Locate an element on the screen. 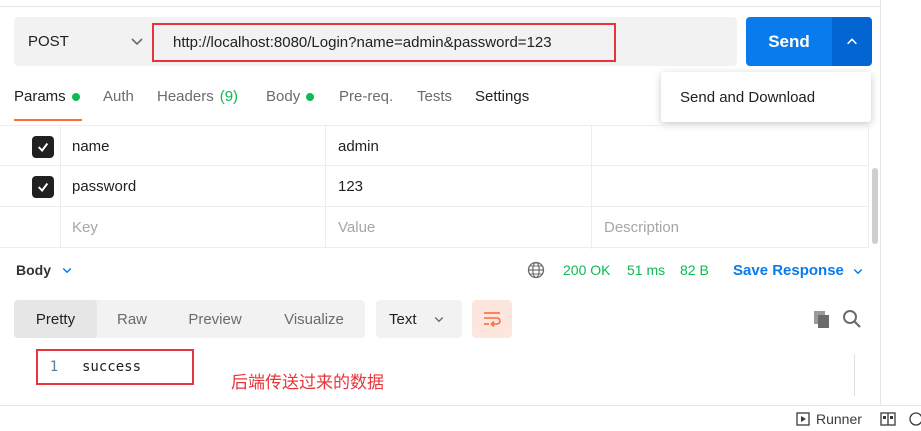  status-code: 200 OK is located at coordinates (586, 270).